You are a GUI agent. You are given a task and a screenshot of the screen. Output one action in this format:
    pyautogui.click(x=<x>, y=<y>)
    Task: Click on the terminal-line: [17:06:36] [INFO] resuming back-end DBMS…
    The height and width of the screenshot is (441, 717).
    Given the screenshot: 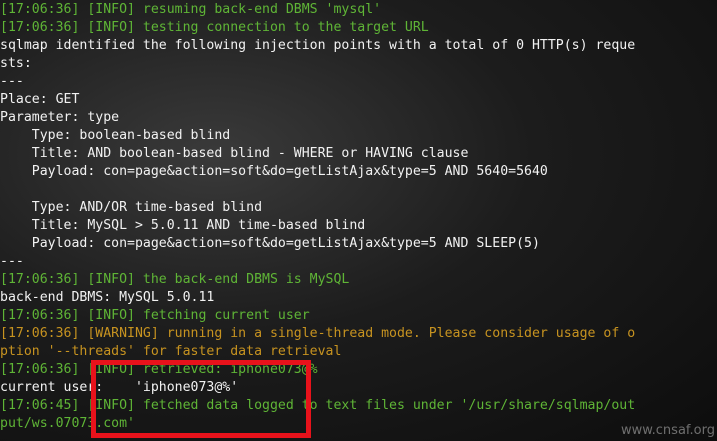 What is the action you would take?
    pyautogui.click(x=191, y=9)
    